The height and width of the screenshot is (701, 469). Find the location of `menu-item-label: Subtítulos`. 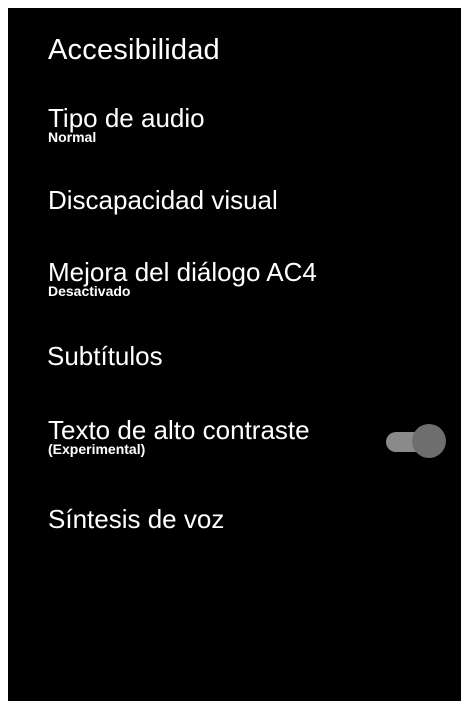

menu-item-label: Subtítulos is located at coordinates (105, 356).